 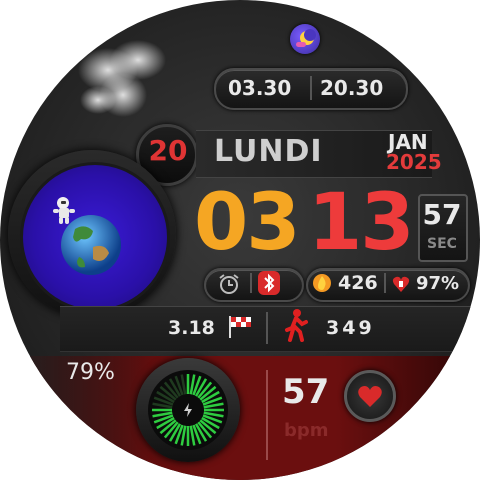 What do you see at coordinates (296, 326) in the screenshot?
I see `walking-man-icon` at bounding box center [296, 326].